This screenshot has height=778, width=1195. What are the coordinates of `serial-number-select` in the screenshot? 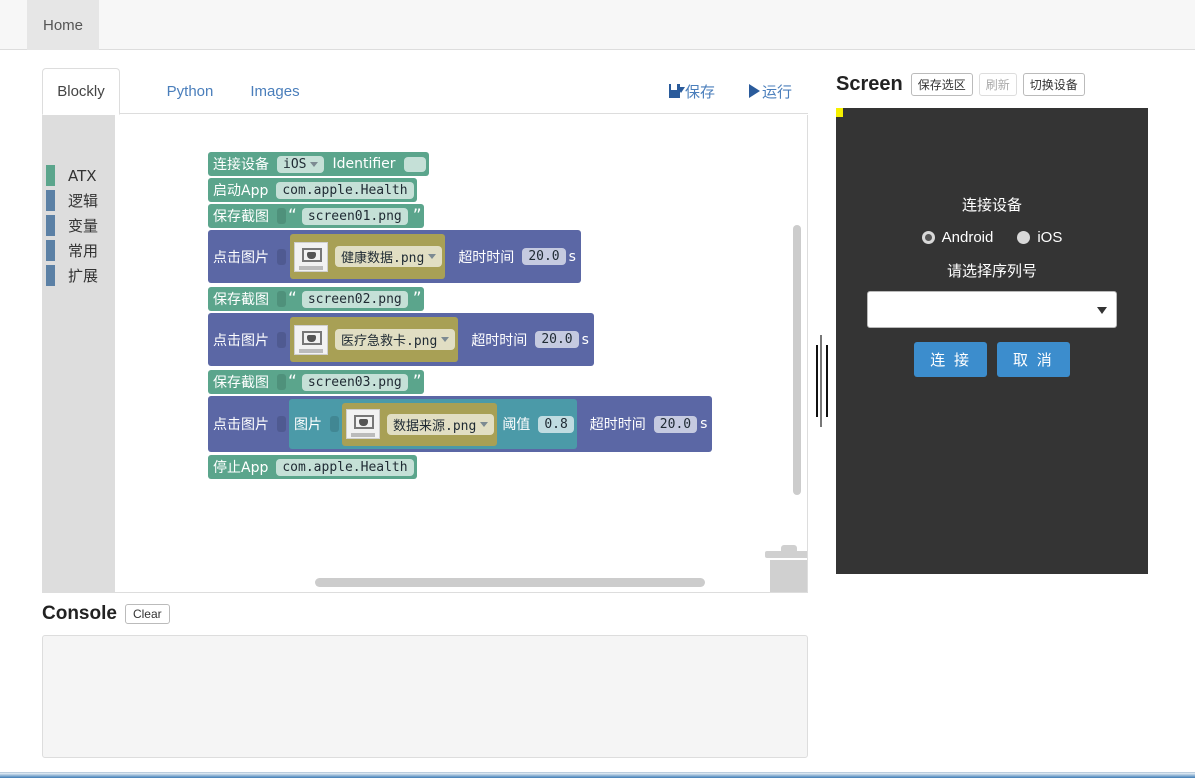 It's located at (992, 309).